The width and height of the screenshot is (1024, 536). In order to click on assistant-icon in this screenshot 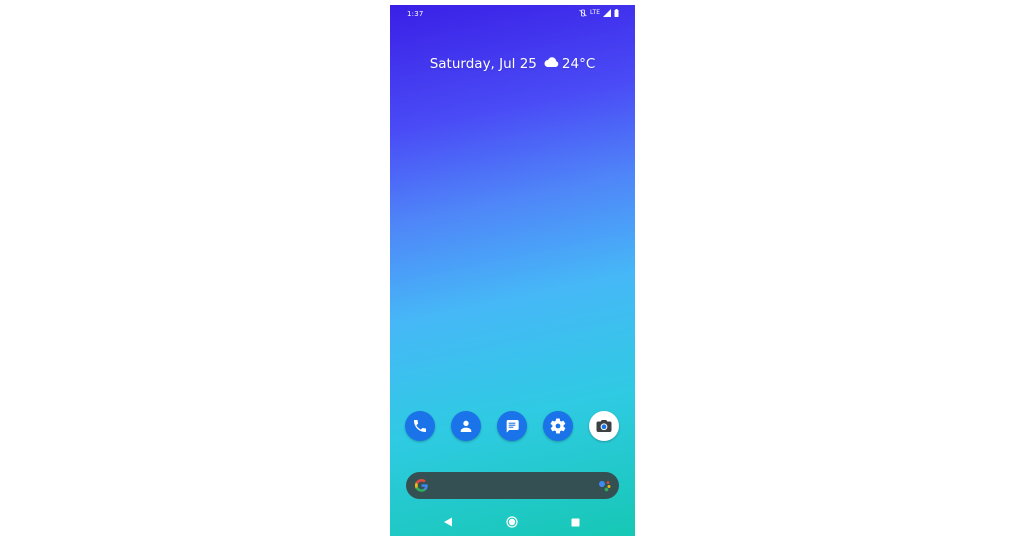, I will do `click(605, 487)`.